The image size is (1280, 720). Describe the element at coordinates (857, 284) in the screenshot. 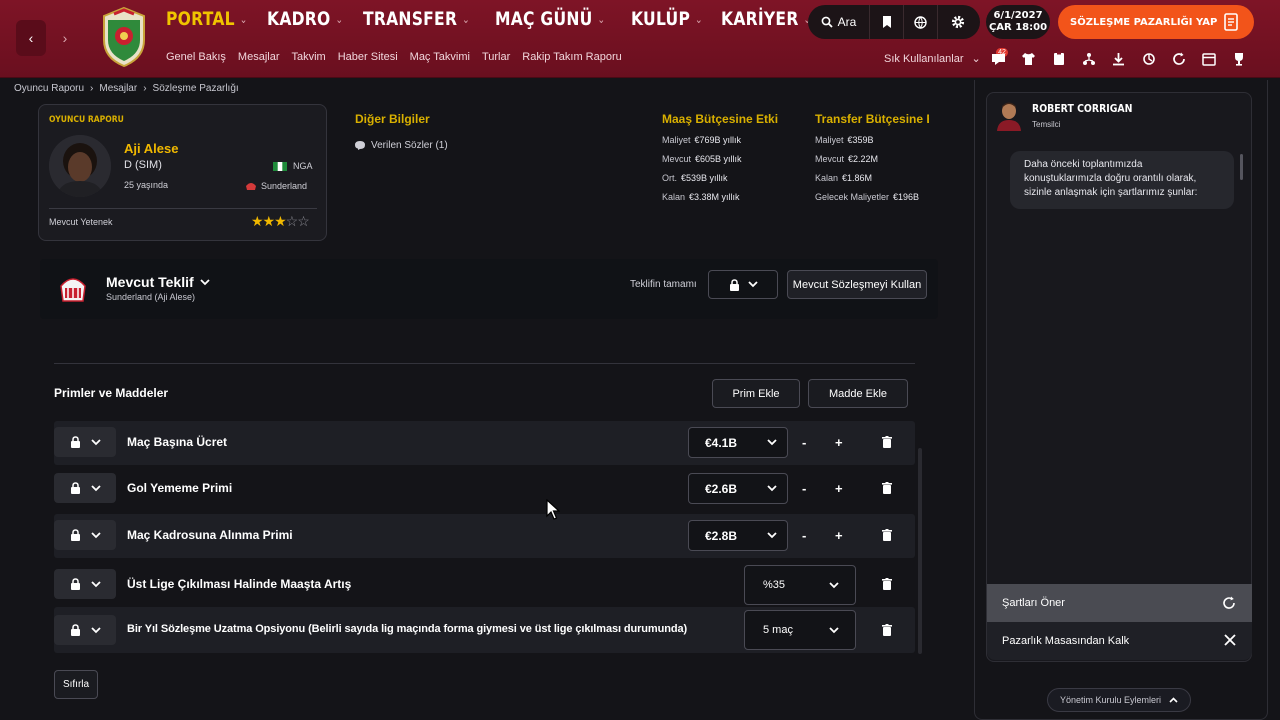

I see `use-current-contract-button: Mevcut Sözleşmeyi Kullan` at that location.